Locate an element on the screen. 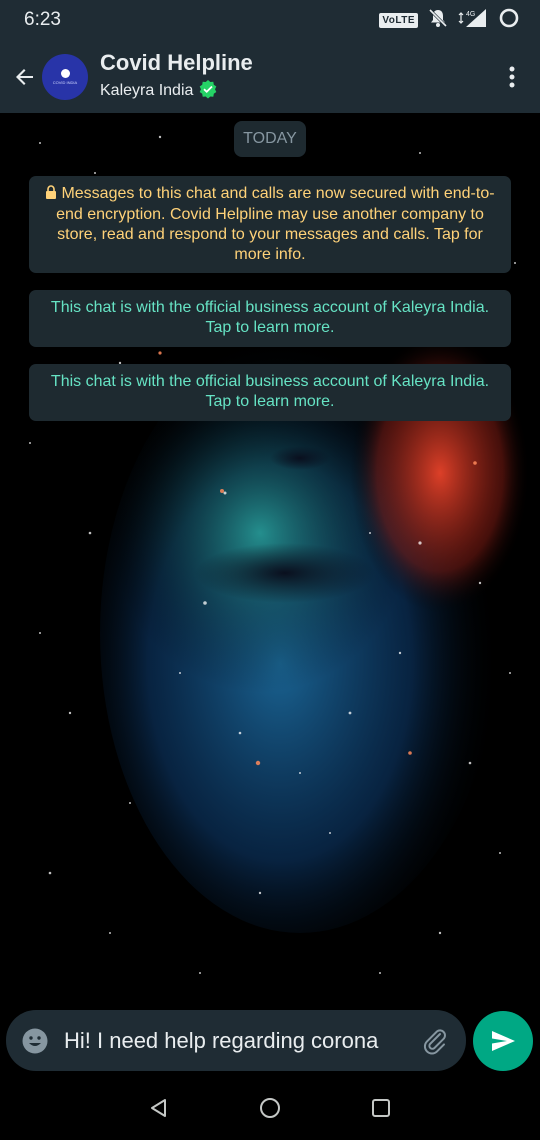 Image resolution: width=540 pixels, height=1140 pixels. back-button is located at coordinates (25, 77).